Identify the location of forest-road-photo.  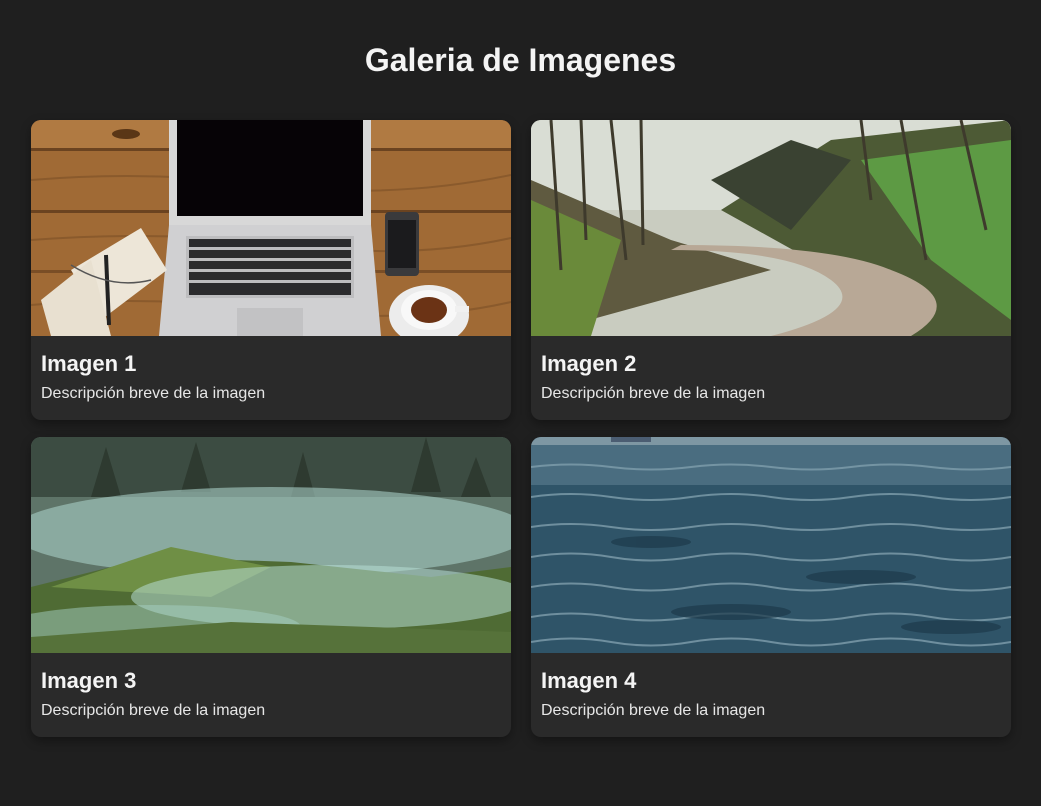
(771, 228).